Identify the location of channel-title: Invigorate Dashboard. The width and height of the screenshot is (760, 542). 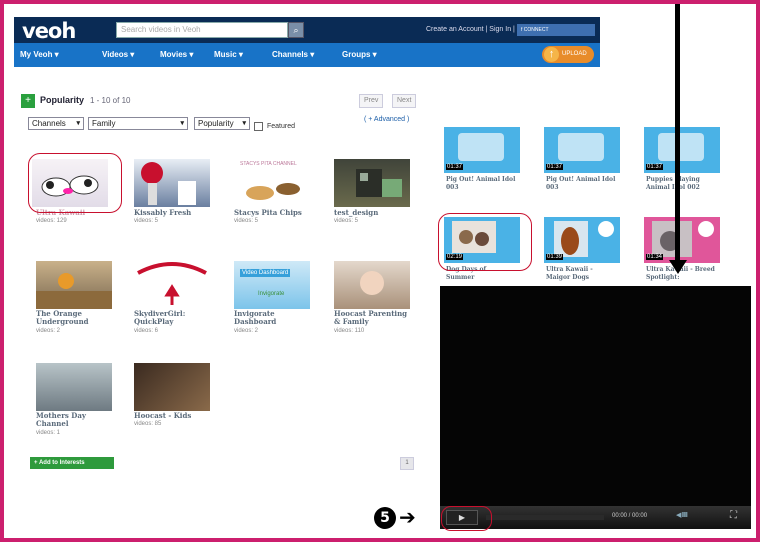
(274, 318).